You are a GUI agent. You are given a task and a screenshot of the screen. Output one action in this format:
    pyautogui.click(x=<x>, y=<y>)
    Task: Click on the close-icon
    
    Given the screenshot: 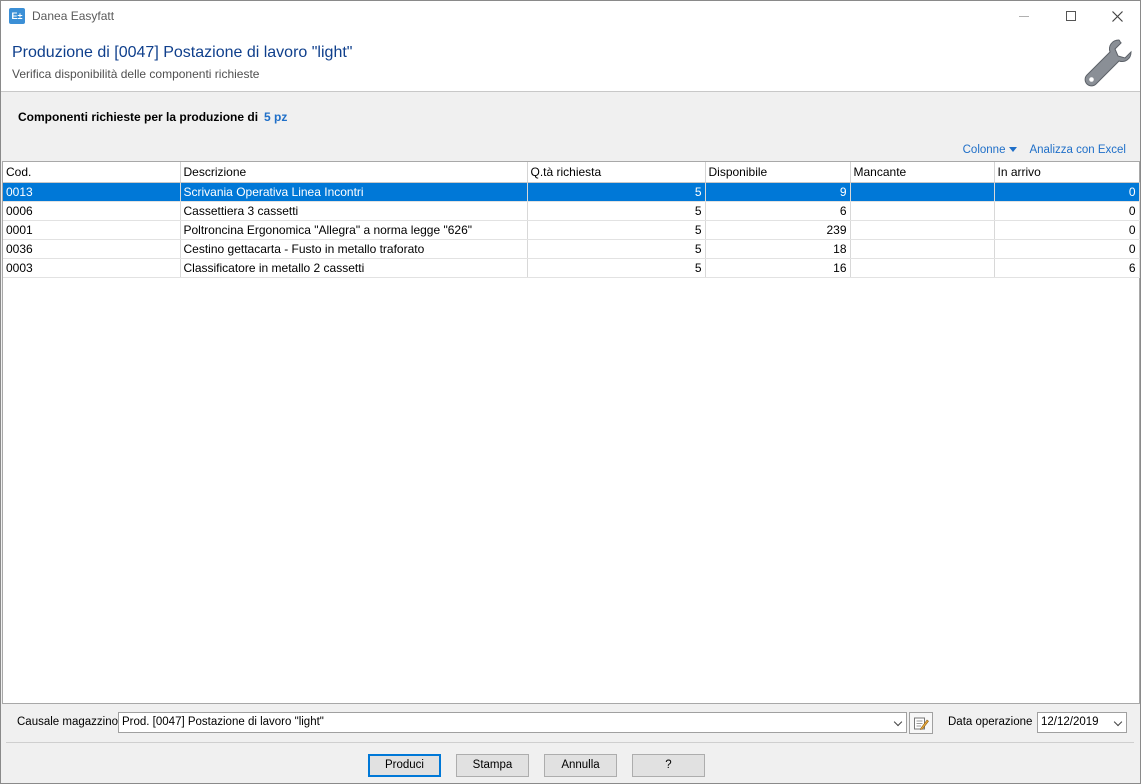 What is the action you would take?
    pyautogui.click(x=1117, y=16)
    